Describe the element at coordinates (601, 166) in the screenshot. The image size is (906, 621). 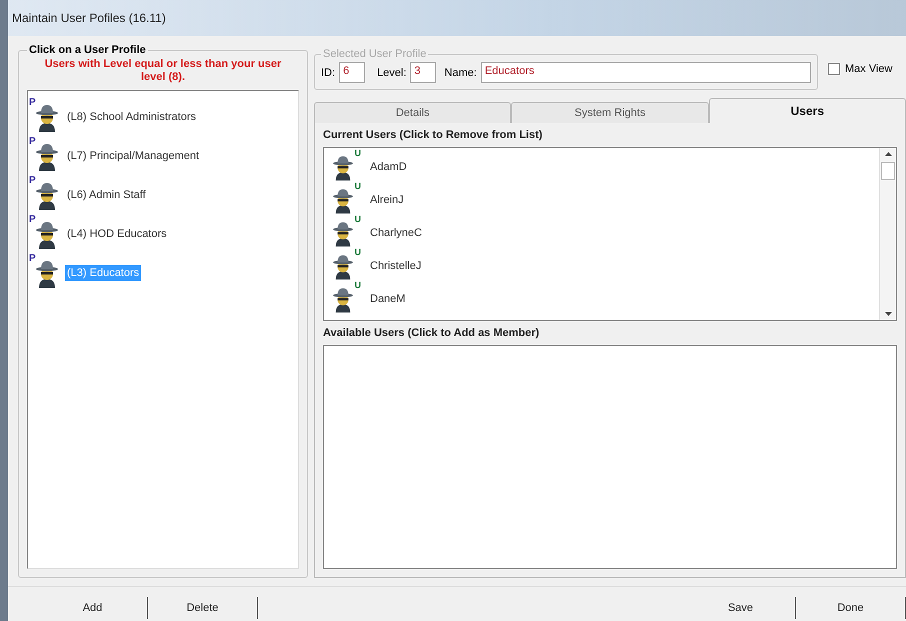
I see `user-item: U AdamD` at that location.